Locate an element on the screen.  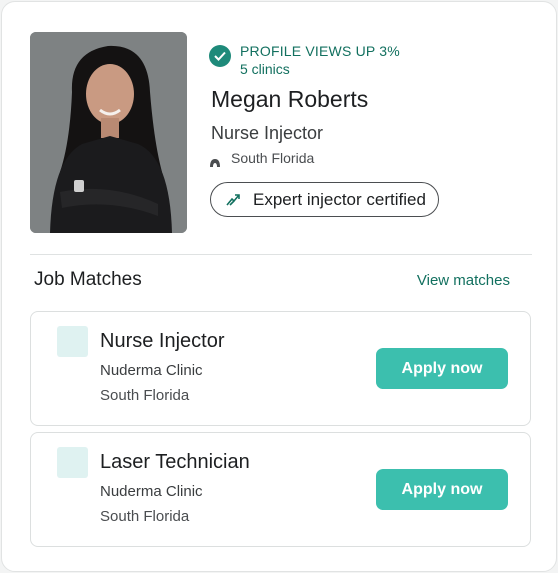
job-title: Laser Technician is located at coordinates (175, 462).